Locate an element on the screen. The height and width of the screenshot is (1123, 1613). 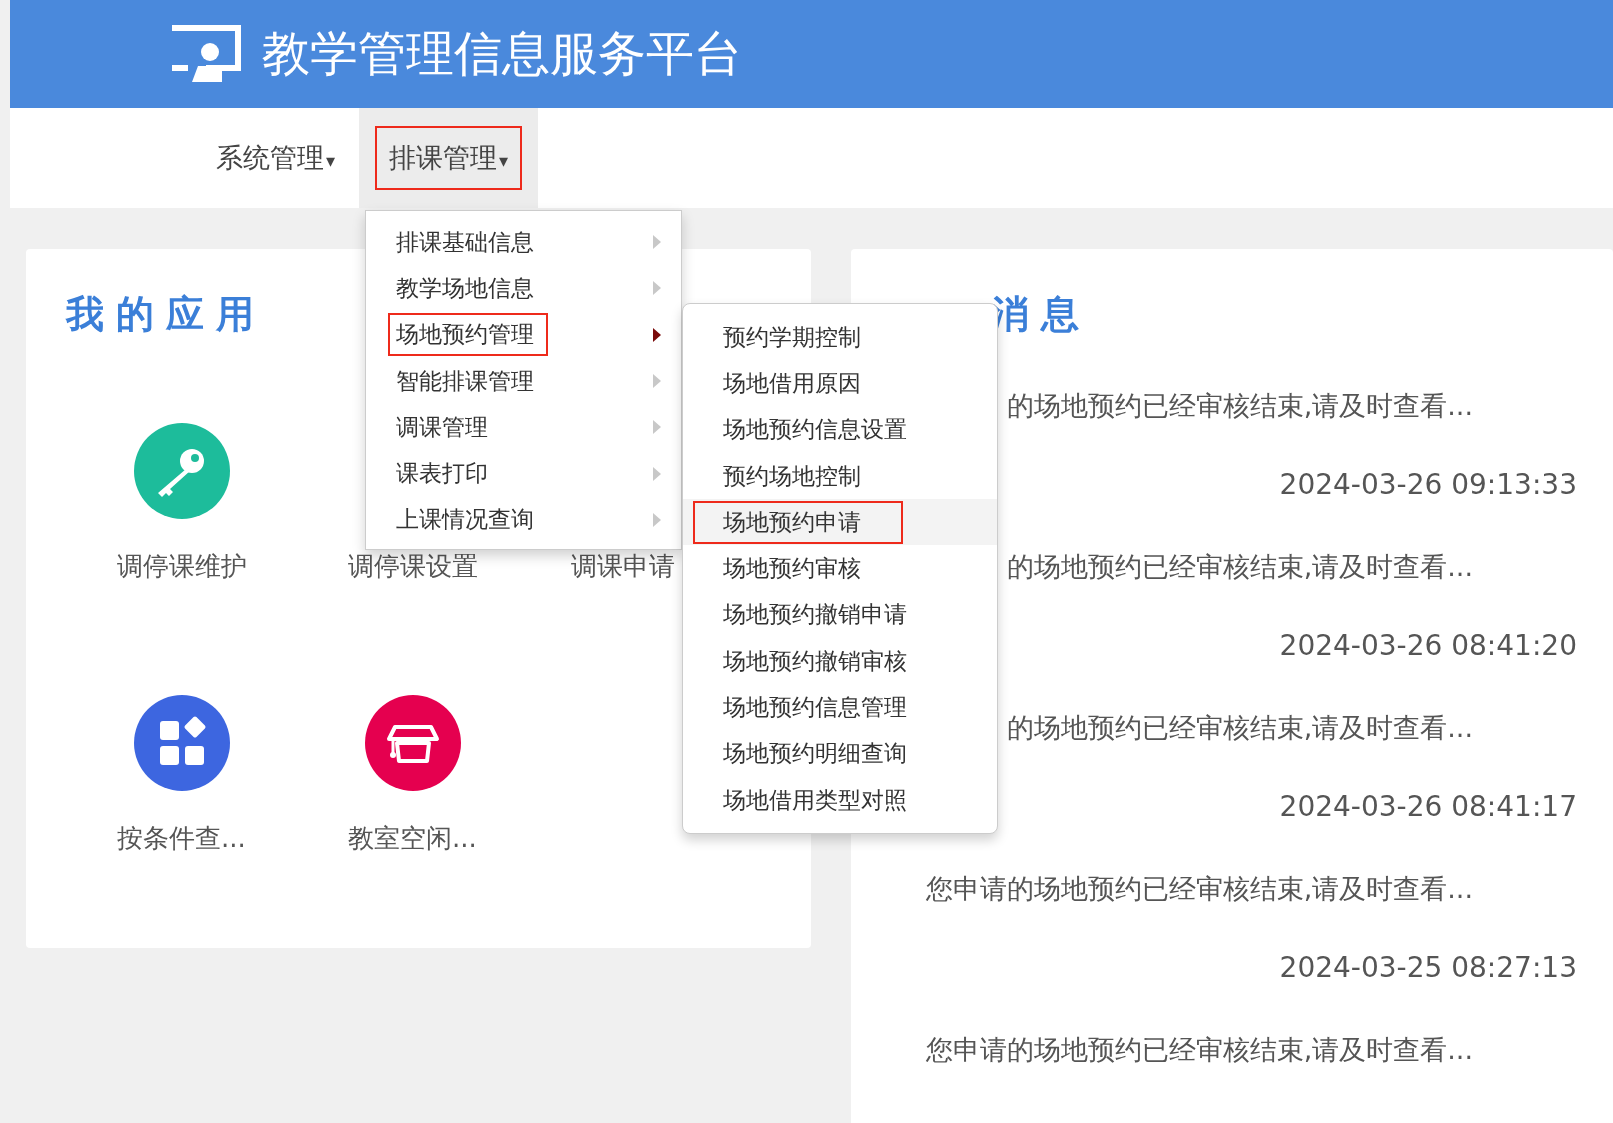
app-title: 教学管理信息服务平台 is located at coordinates (502, 53).